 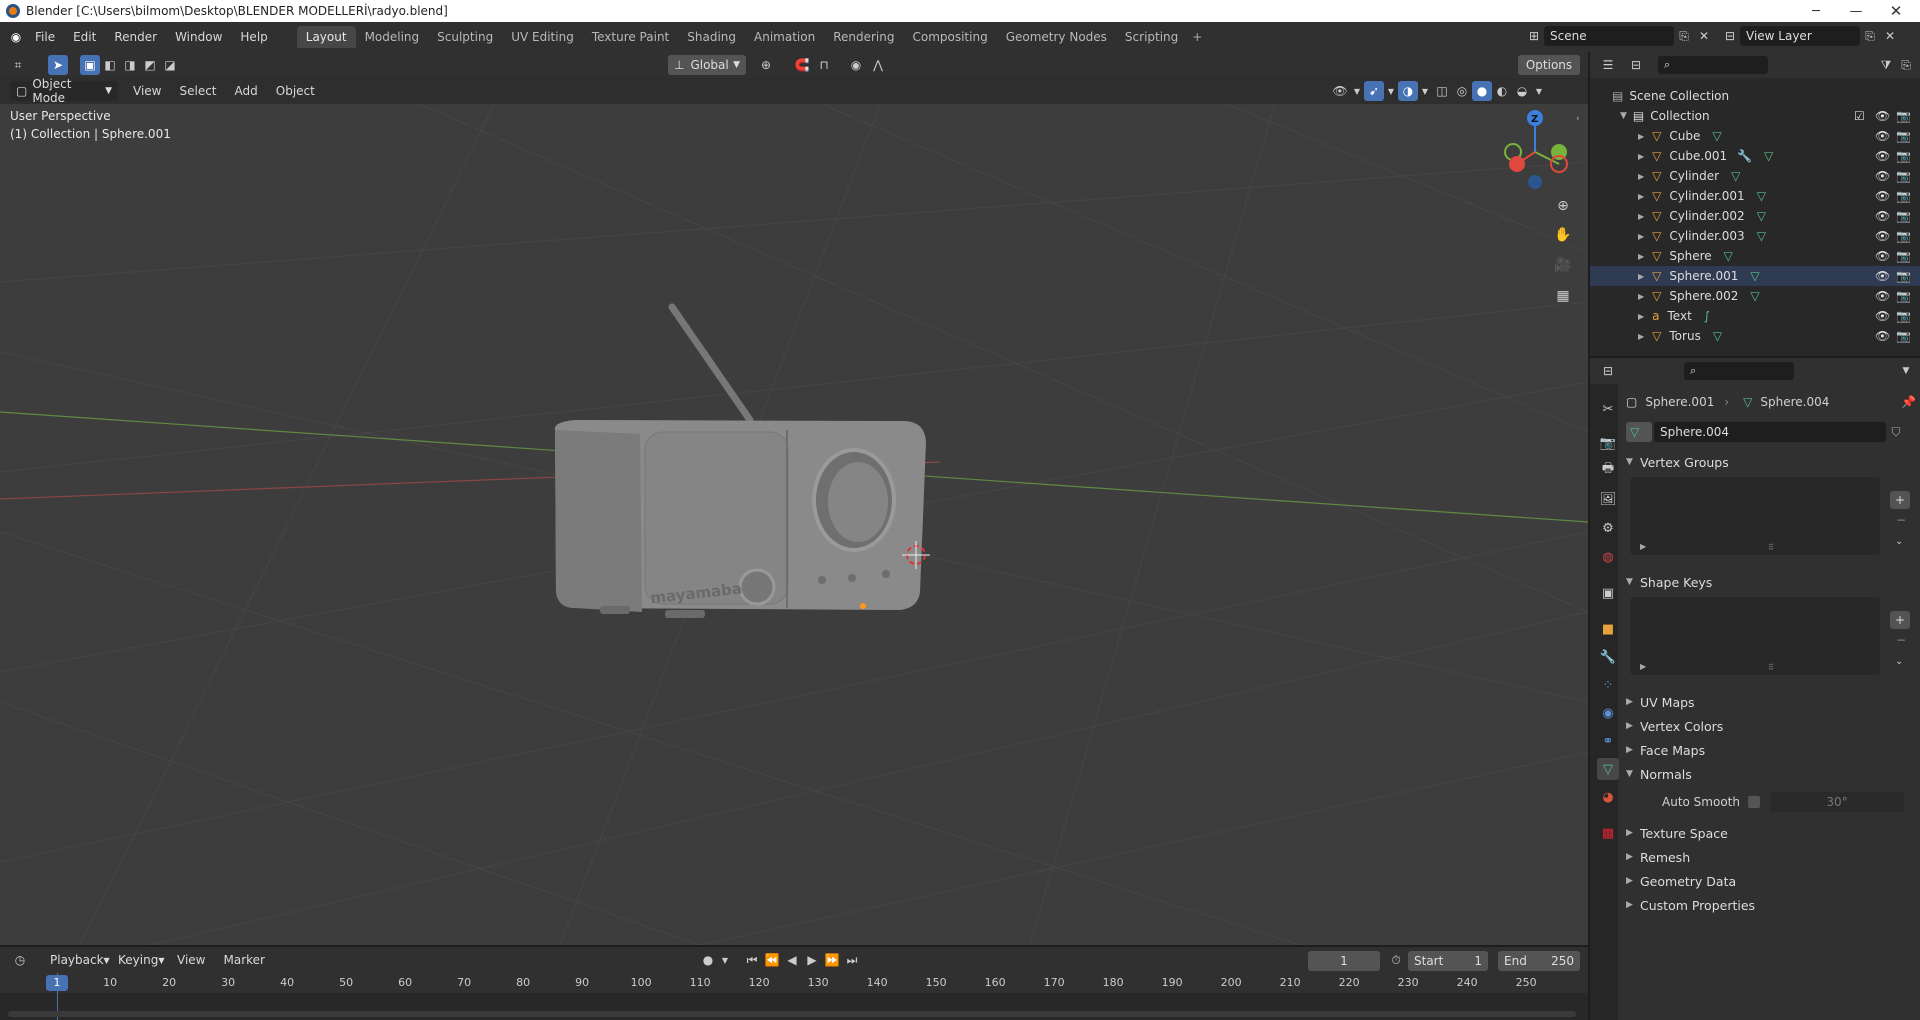 What do you see at coordinates (792, 1014) in the screenshot?
I see `timeline-scrollbar` at bounding box center [792, 1014].